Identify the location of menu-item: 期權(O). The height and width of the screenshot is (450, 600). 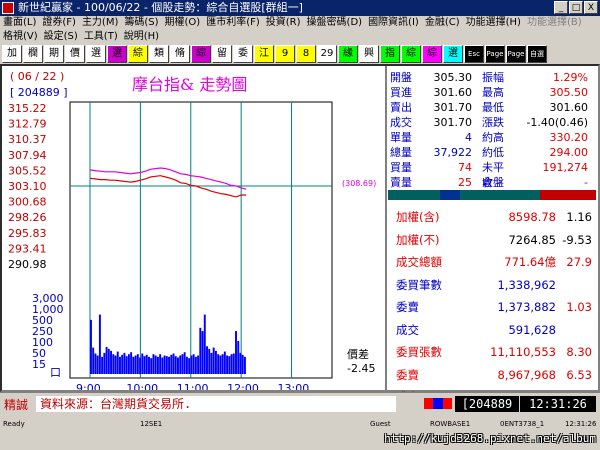
(183, 23).